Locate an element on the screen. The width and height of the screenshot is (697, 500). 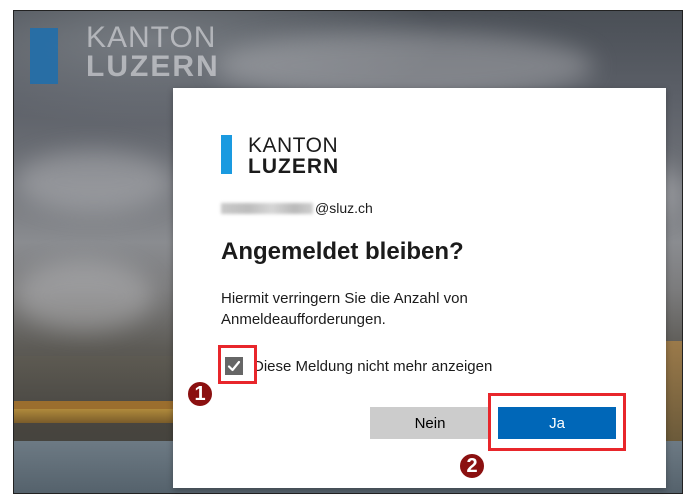
logo-bar is located at coordinates (226, 154).